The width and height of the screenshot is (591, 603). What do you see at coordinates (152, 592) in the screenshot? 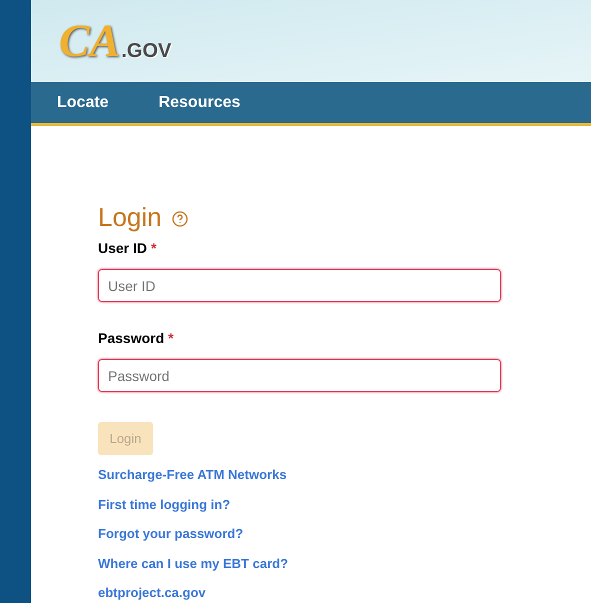
I see `link: ebtproject.ca.gov` at bounding box center [152, 592].